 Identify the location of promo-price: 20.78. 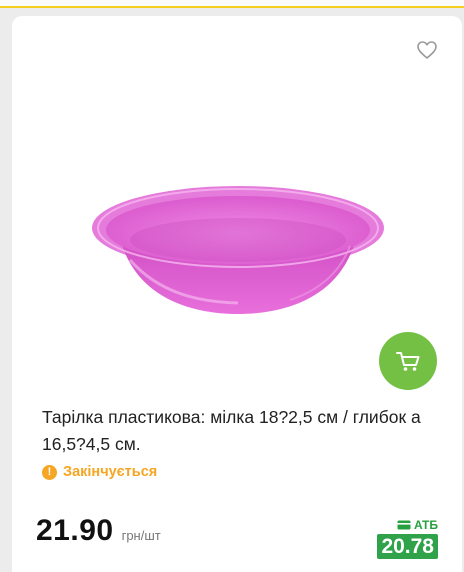
(407, 546).